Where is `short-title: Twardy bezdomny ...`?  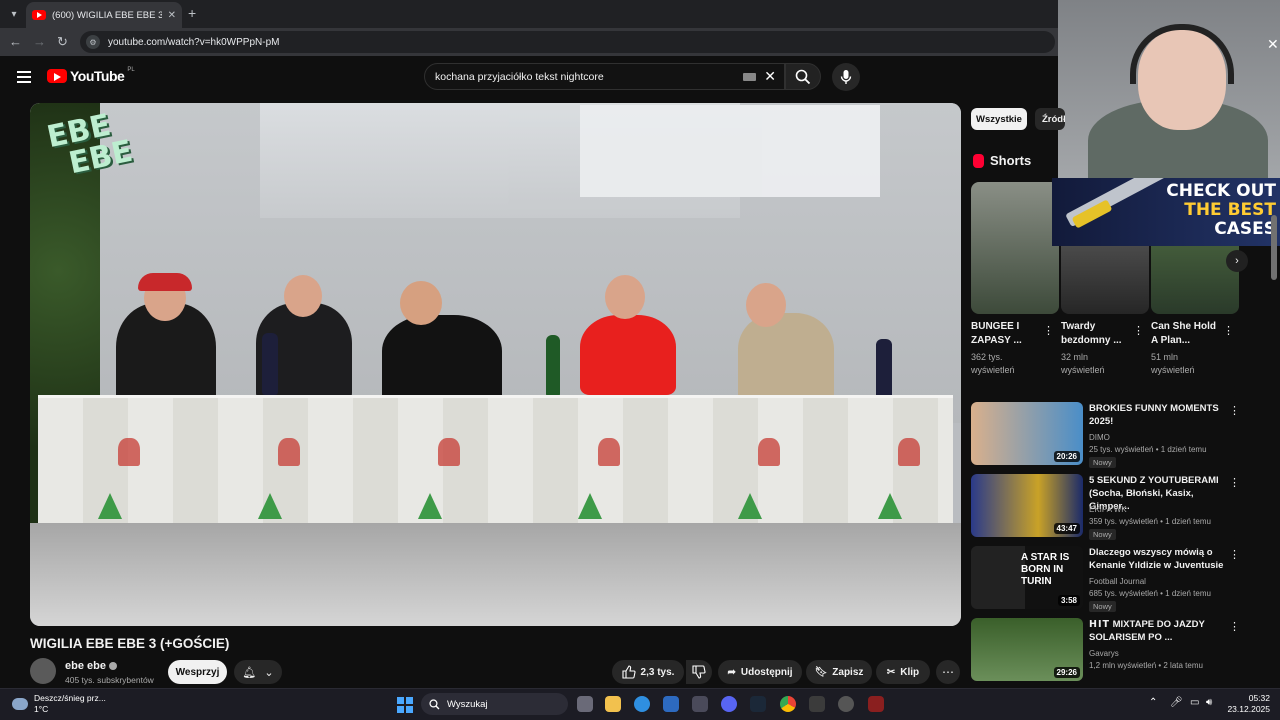 short-title: Twardy bezdomny ... is located at coordinates (1096, 334).